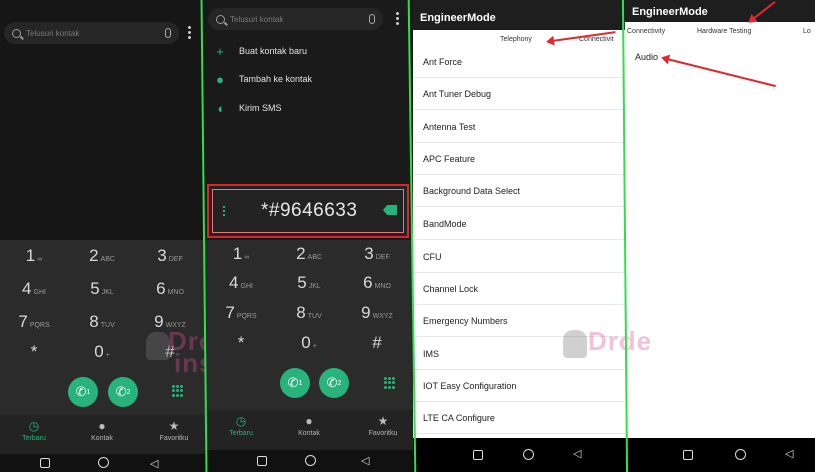 This screenshot has height=472, width=815. What do you see at coordinates (519, 257) in the screenshot?
I see `list-item: CFU` at bounding box center [519, 257].